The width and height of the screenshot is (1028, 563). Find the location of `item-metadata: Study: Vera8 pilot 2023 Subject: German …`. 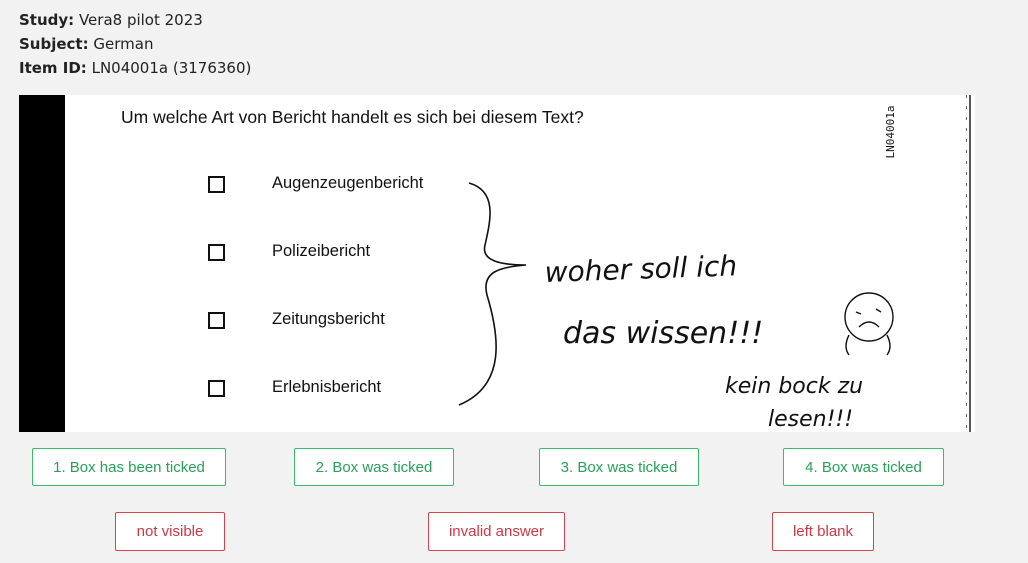

item-metadata: Study: Vera8 pilot 2023 Subject: German … is located at coordinates (135, 44).